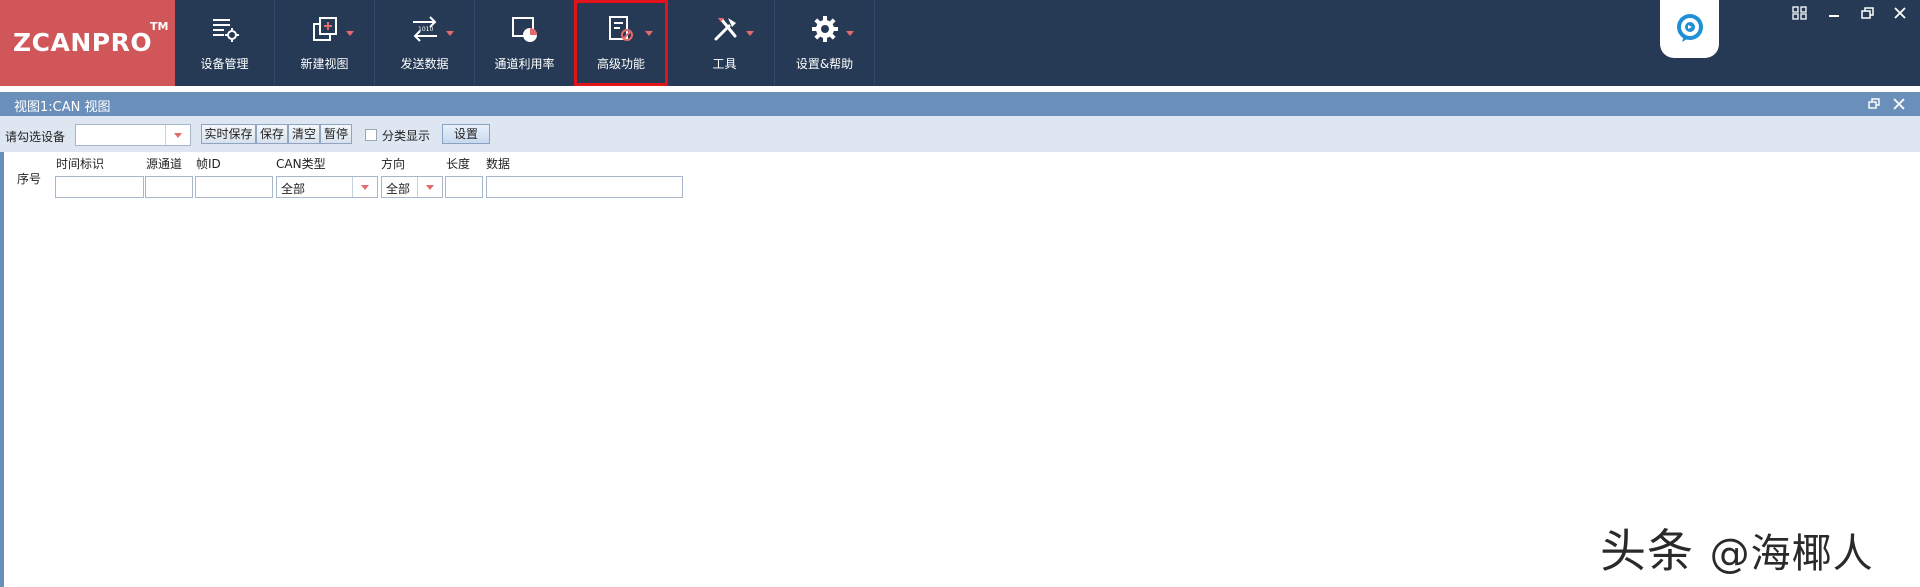 The width and height of the screenshot is (1920, 587). I want to click on length-filter-input, so click(464, 187).